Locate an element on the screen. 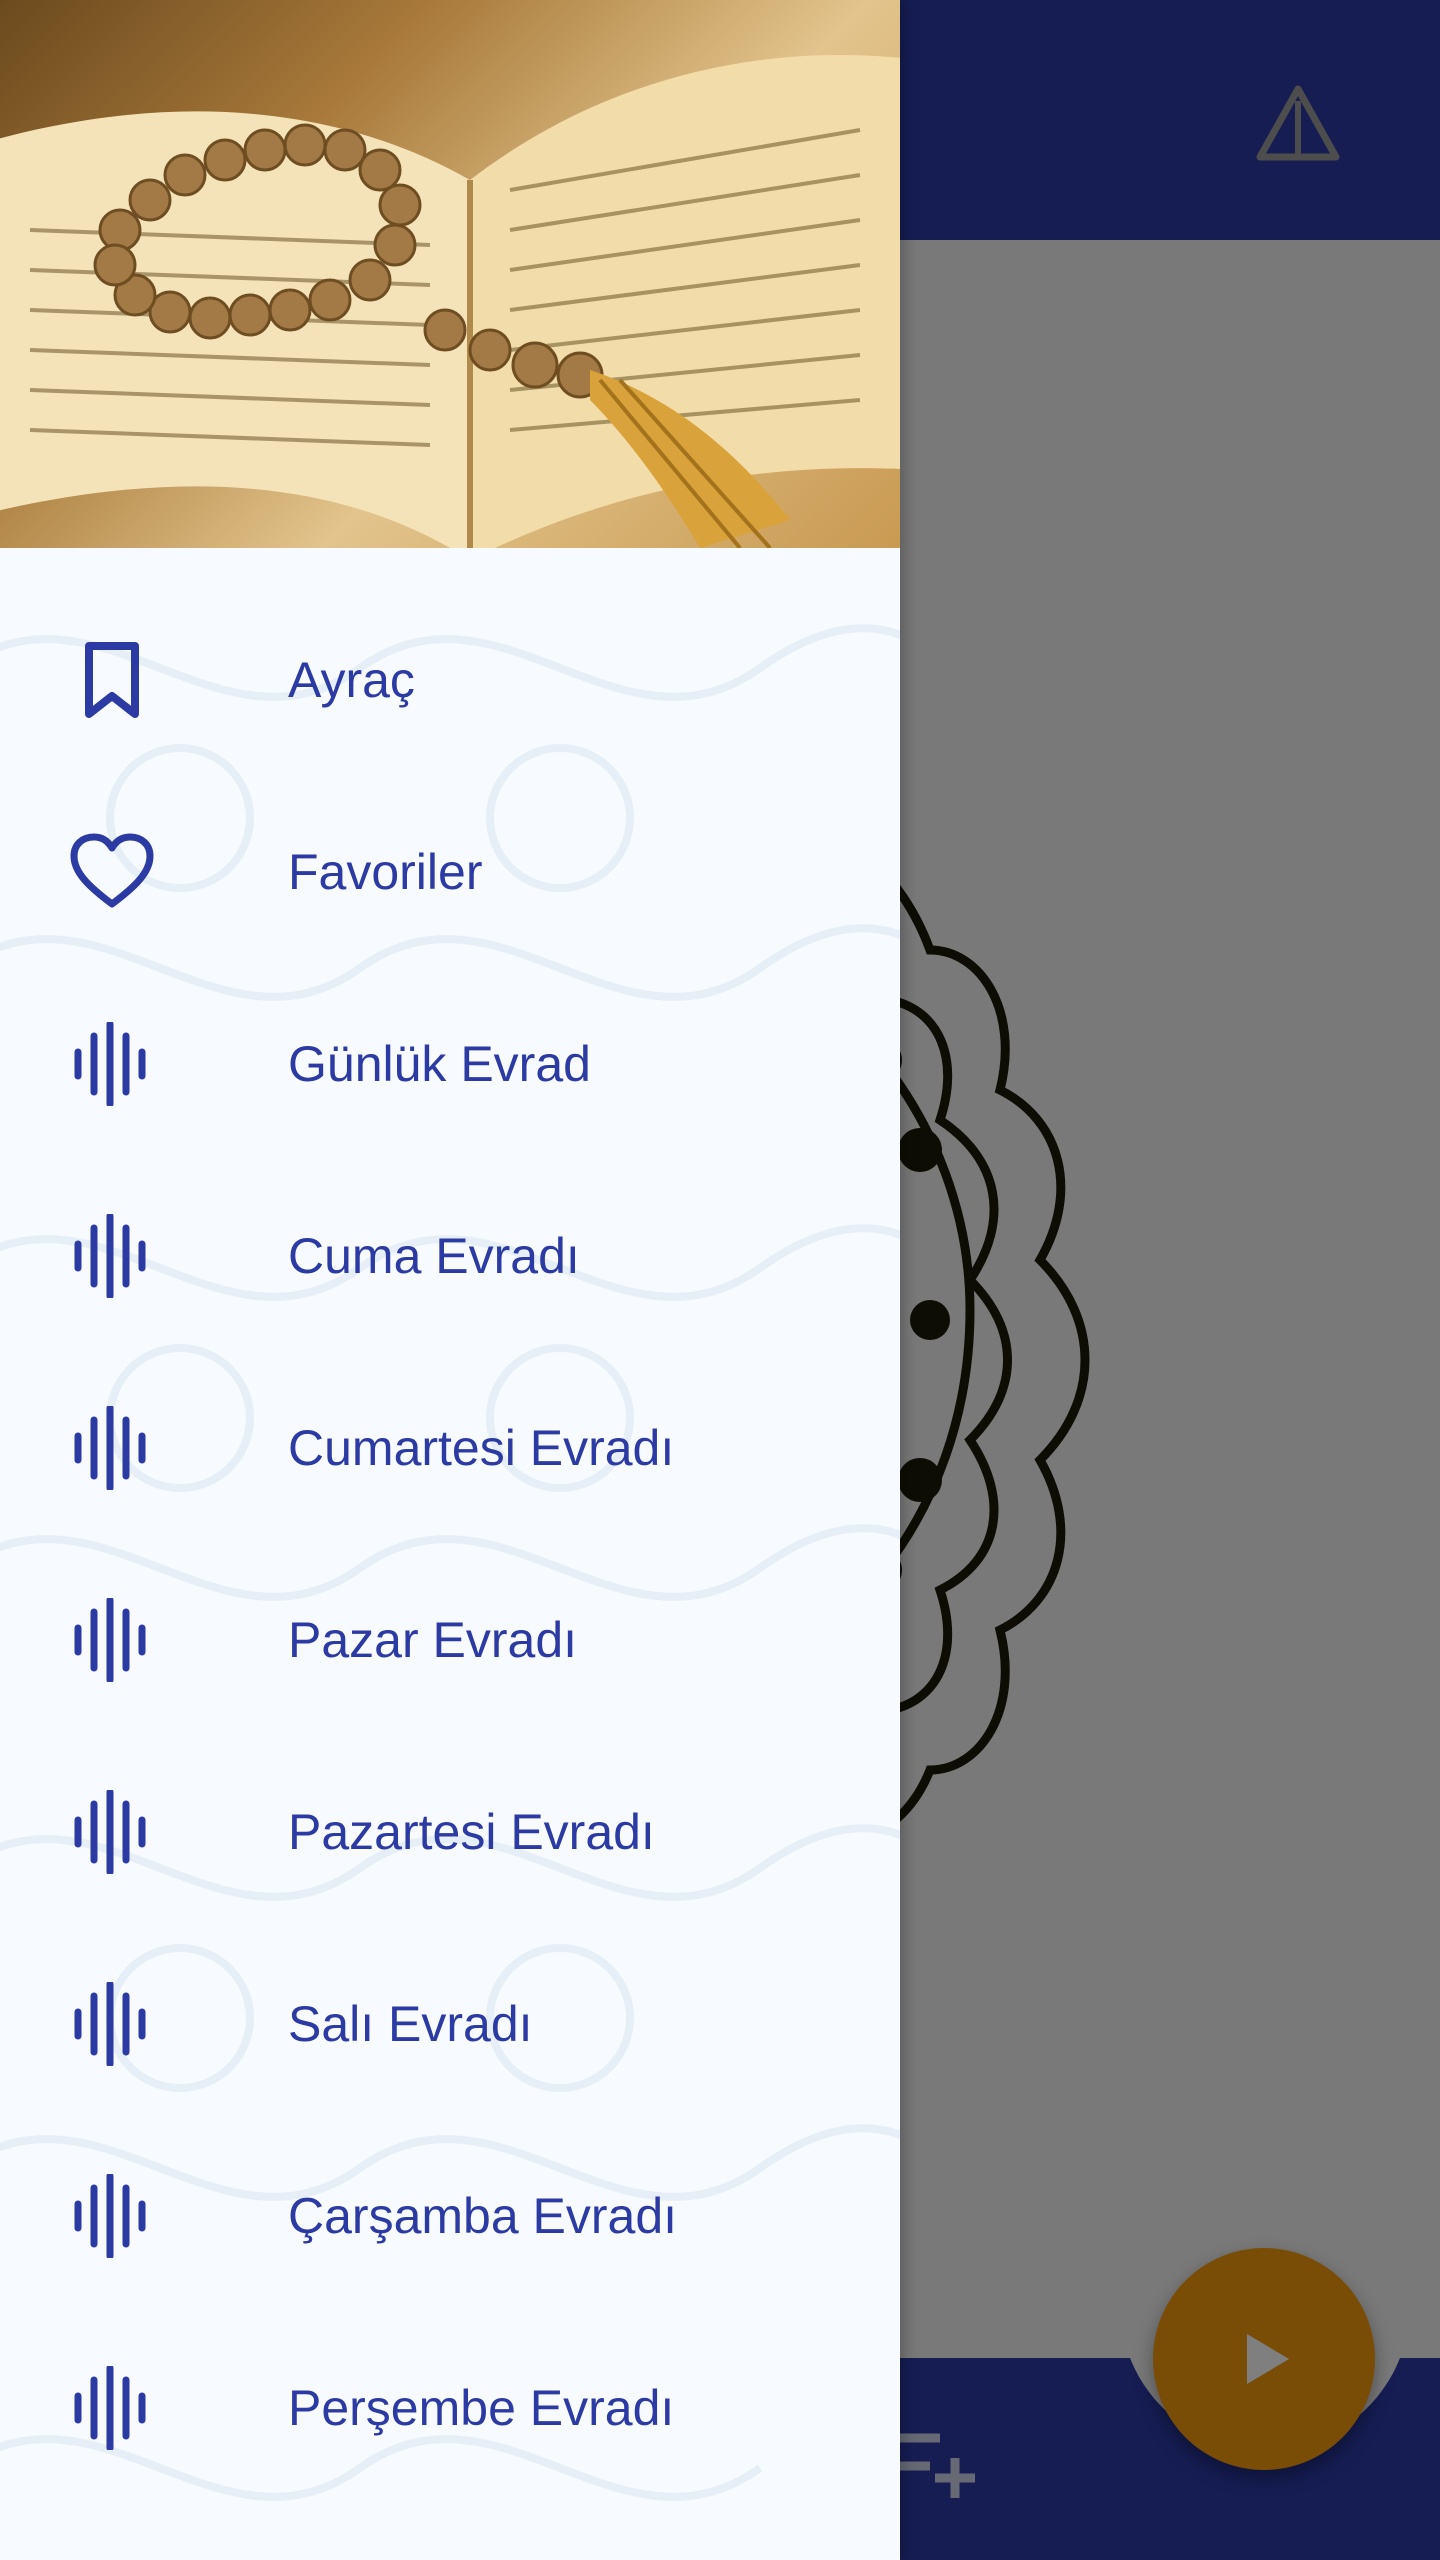 The image size is (1440, 2560). menu-item-label: Cumartesi Evradı is located at coordinates (481, 1448).